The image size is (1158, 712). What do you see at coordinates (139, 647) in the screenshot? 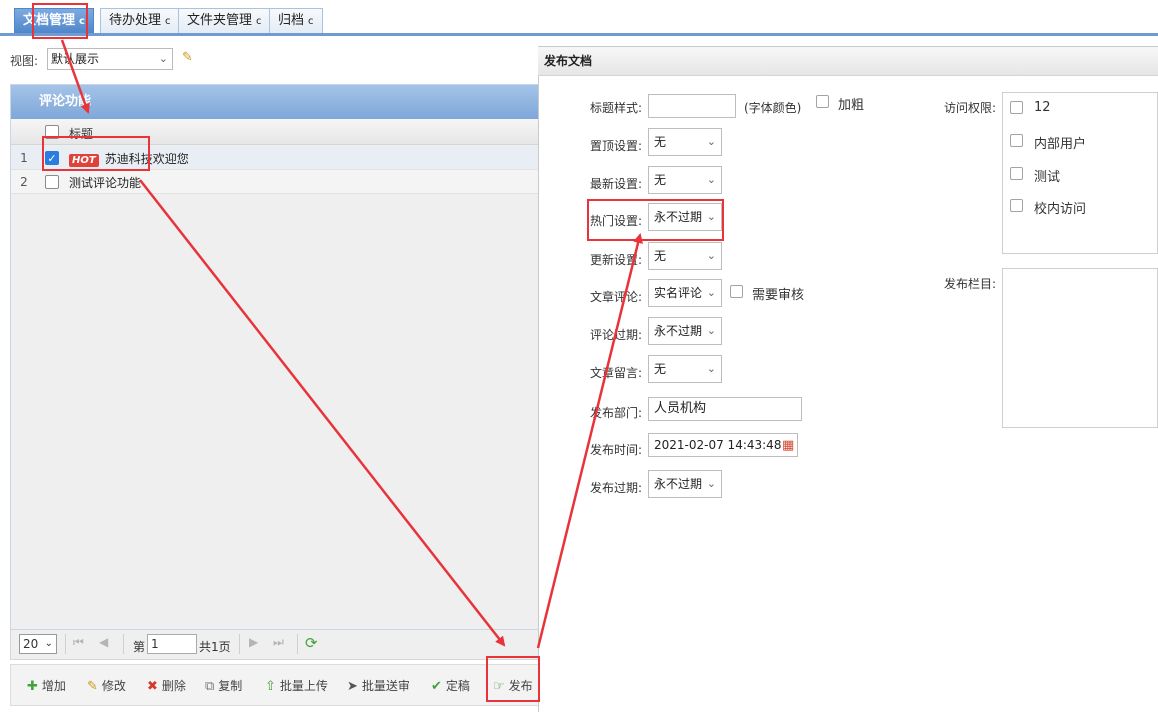
I see `page-label: 第` at bounding box center [139, 647].